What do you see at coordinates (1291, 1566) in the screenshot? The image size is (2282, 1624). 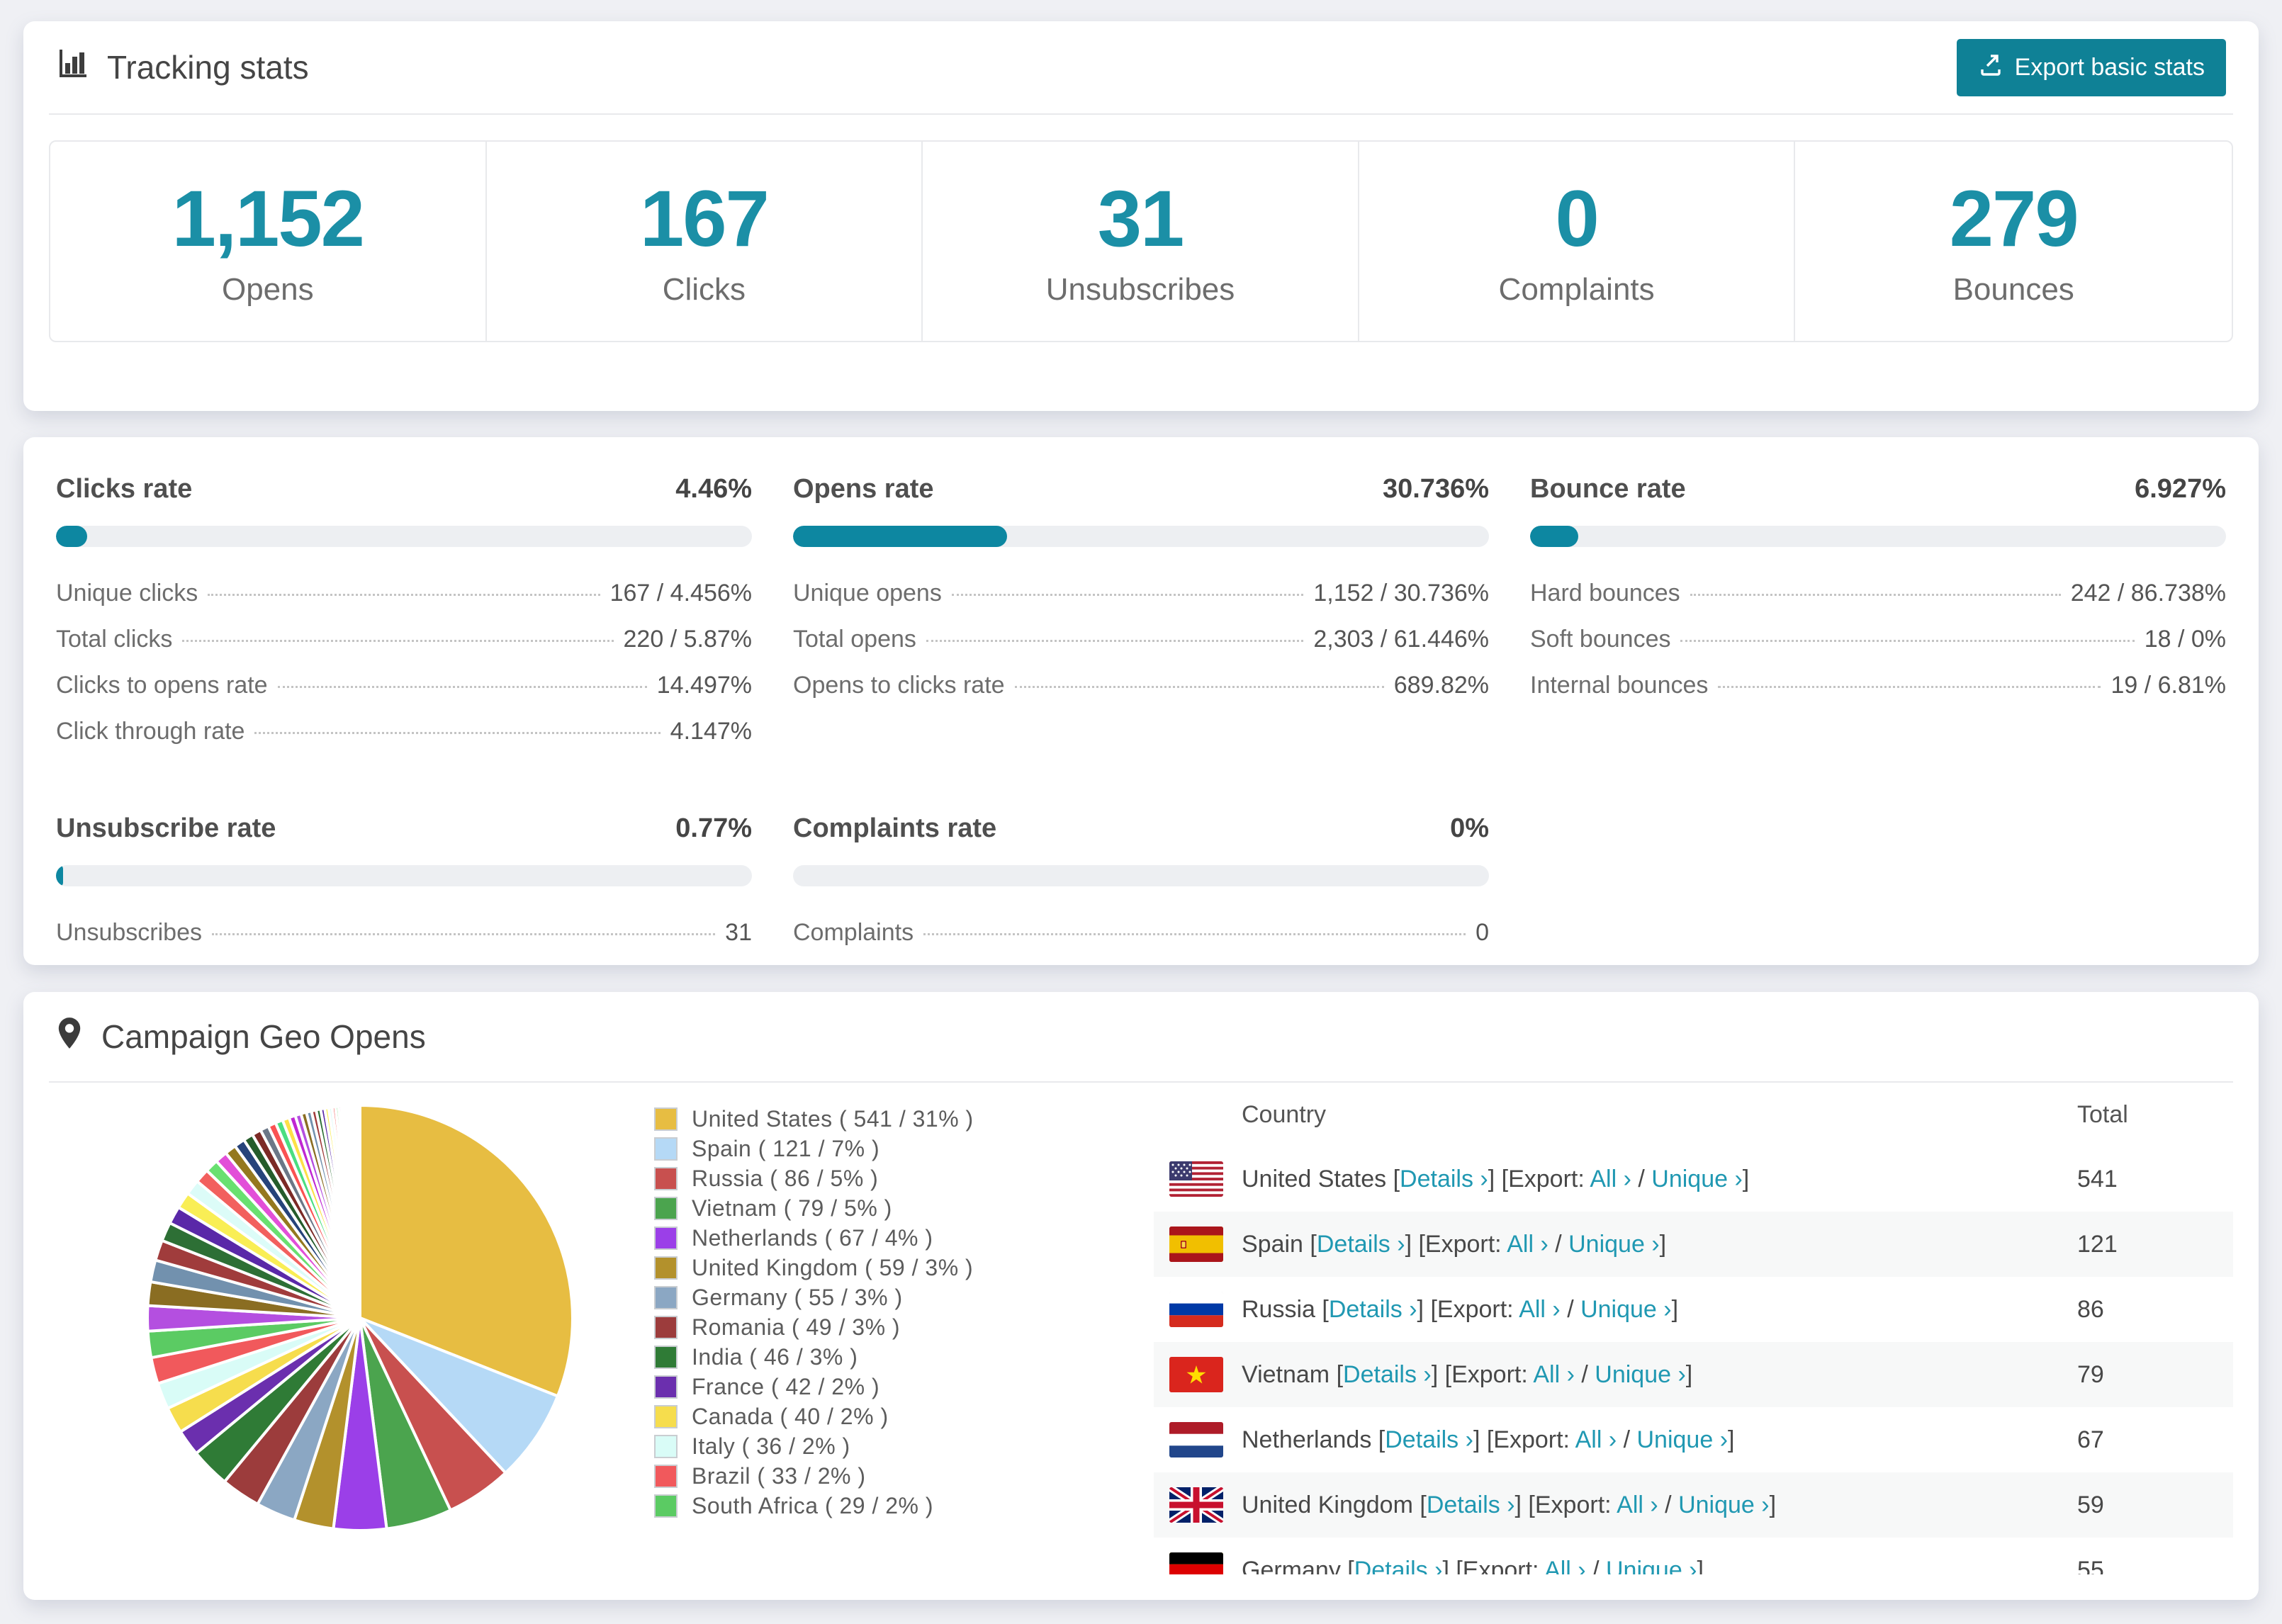 I see `country-name: Germany` at bounding box center [1291, 1566].